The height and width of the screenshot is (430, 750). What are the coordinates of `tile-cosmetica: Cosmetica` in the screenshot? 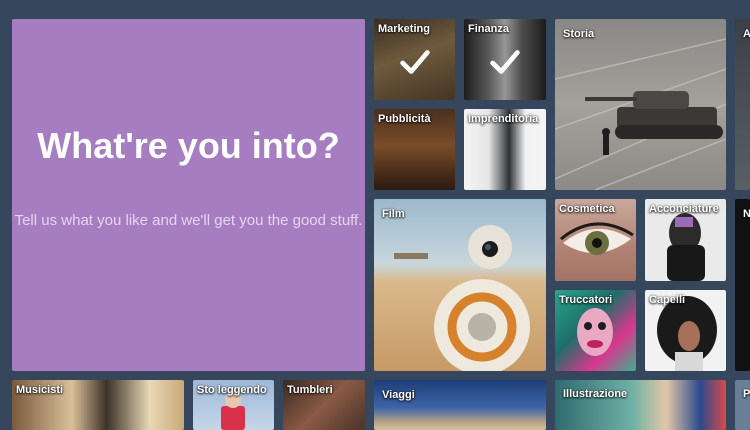 It's located at (595, 240).